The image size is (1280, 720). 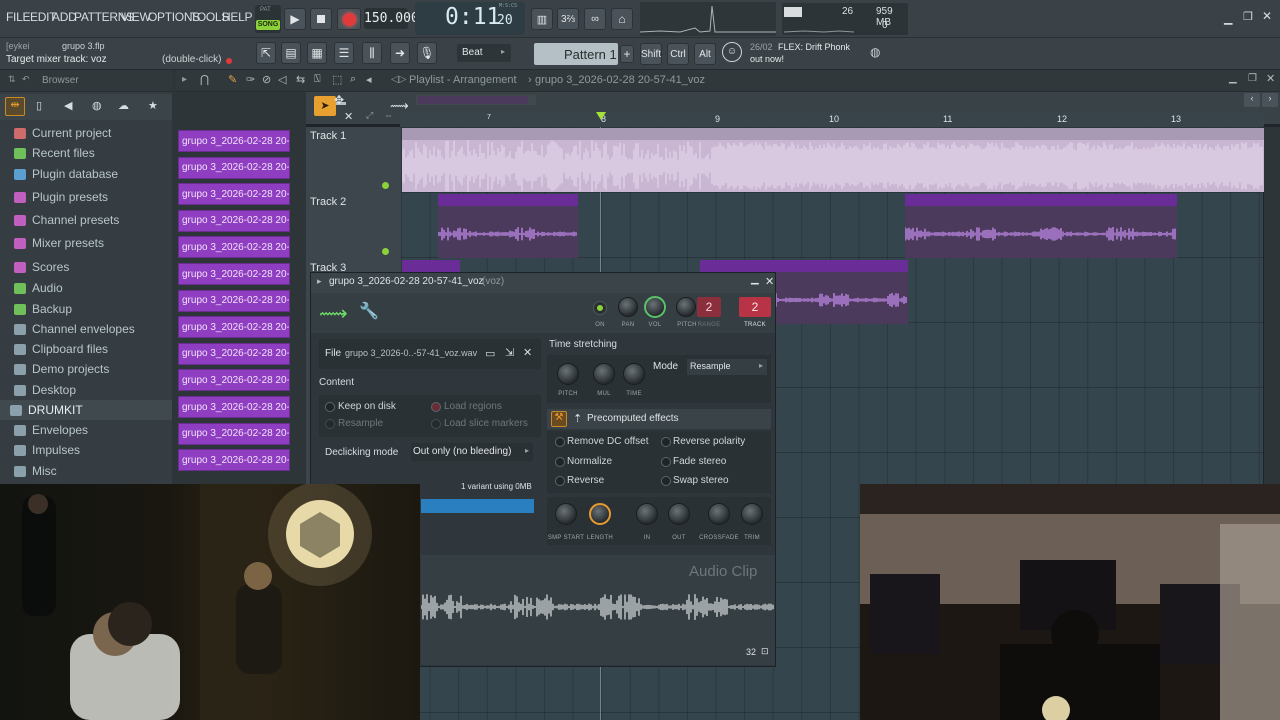 What do you see at coordinates (398, 79) in the screenshot?
I see `pl-nav-icon: ◁▷` at bounding box center [398, 79].